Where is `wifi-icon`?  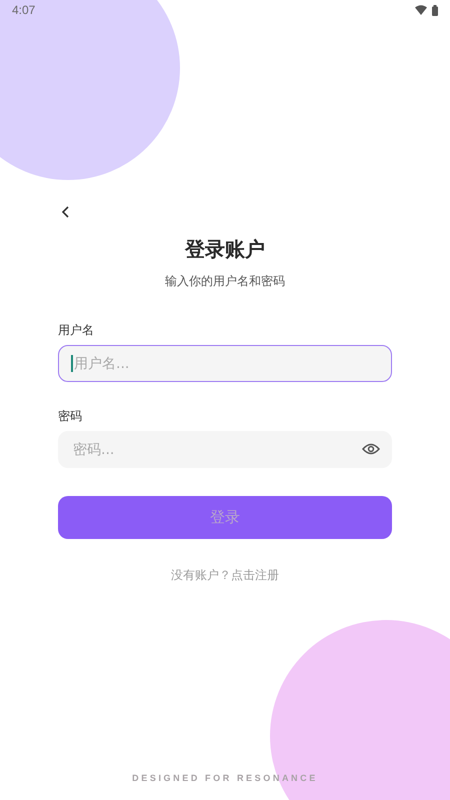 wifi-icon is located at coordinates (421, 10).